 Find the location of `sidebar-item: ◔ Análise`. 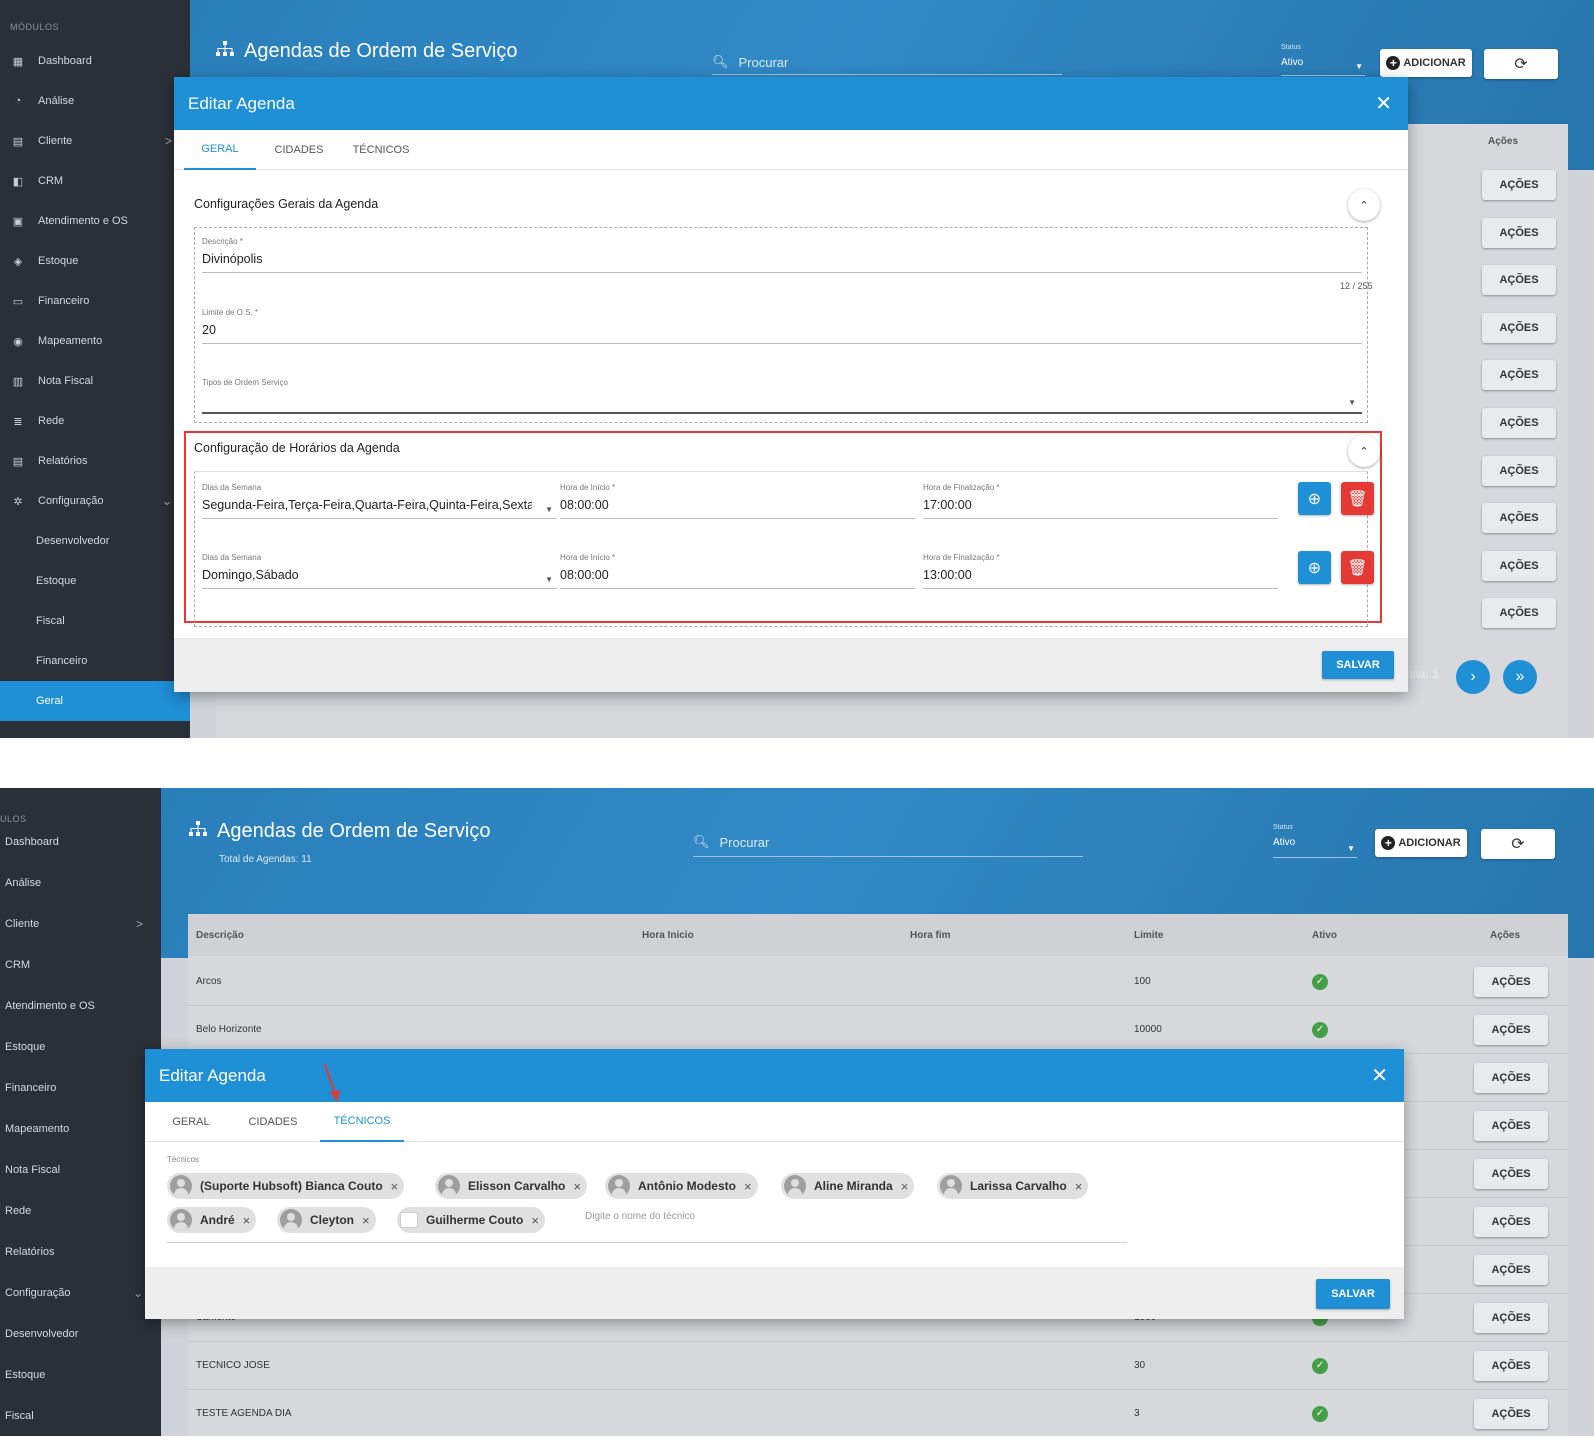

sidebar-item: ◔ Análise is located at coordinates (95, 101).